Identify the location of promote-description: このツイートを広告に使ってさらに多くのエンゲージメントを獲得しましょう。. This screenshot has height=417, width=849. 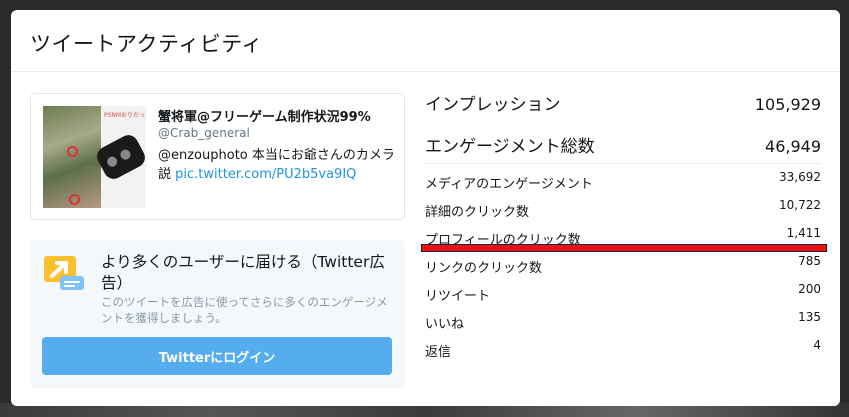
(244, 310).